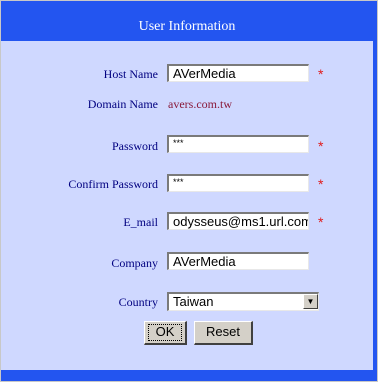  I want to click on confirm-password-label: Confirm Password, so click(113, 184).